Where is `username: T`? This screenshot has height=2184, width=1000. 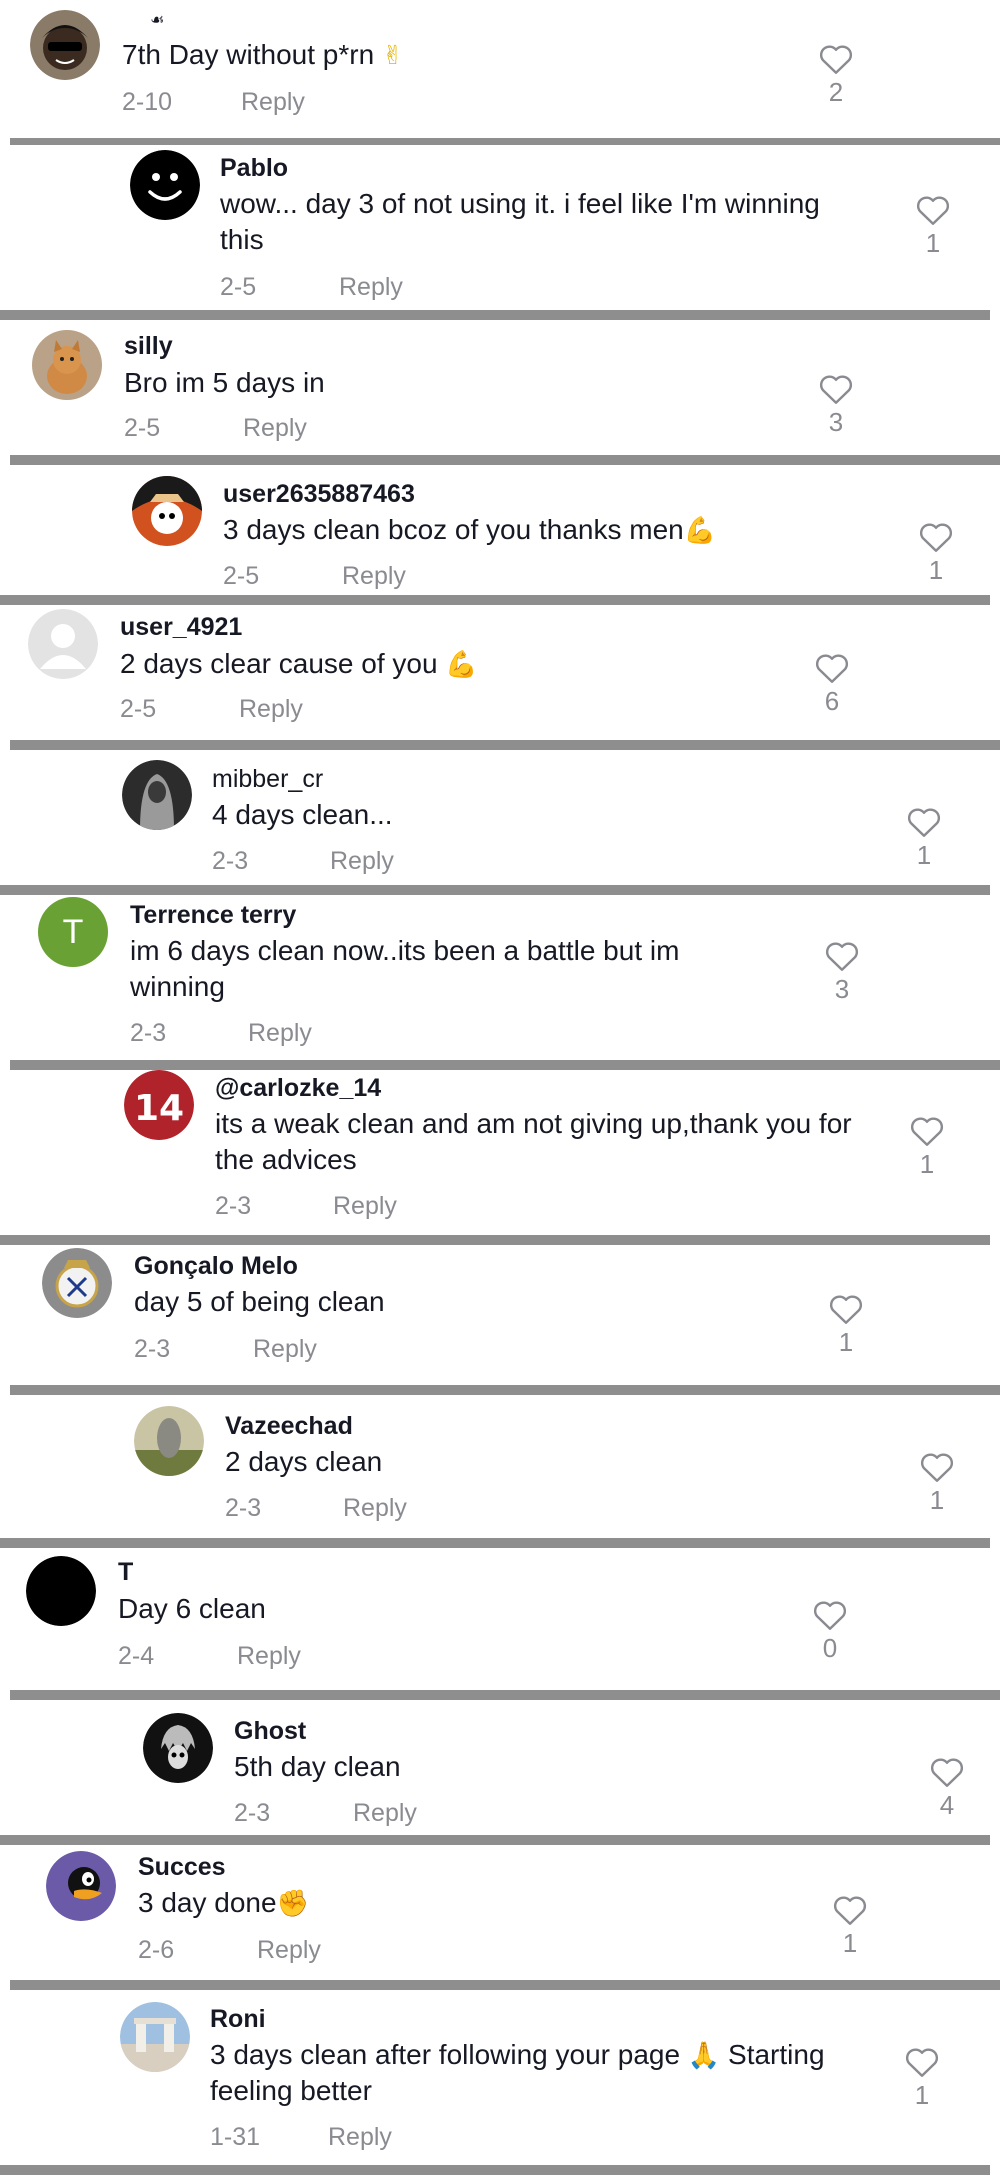
username: T is located at coordinates (125, 1572).